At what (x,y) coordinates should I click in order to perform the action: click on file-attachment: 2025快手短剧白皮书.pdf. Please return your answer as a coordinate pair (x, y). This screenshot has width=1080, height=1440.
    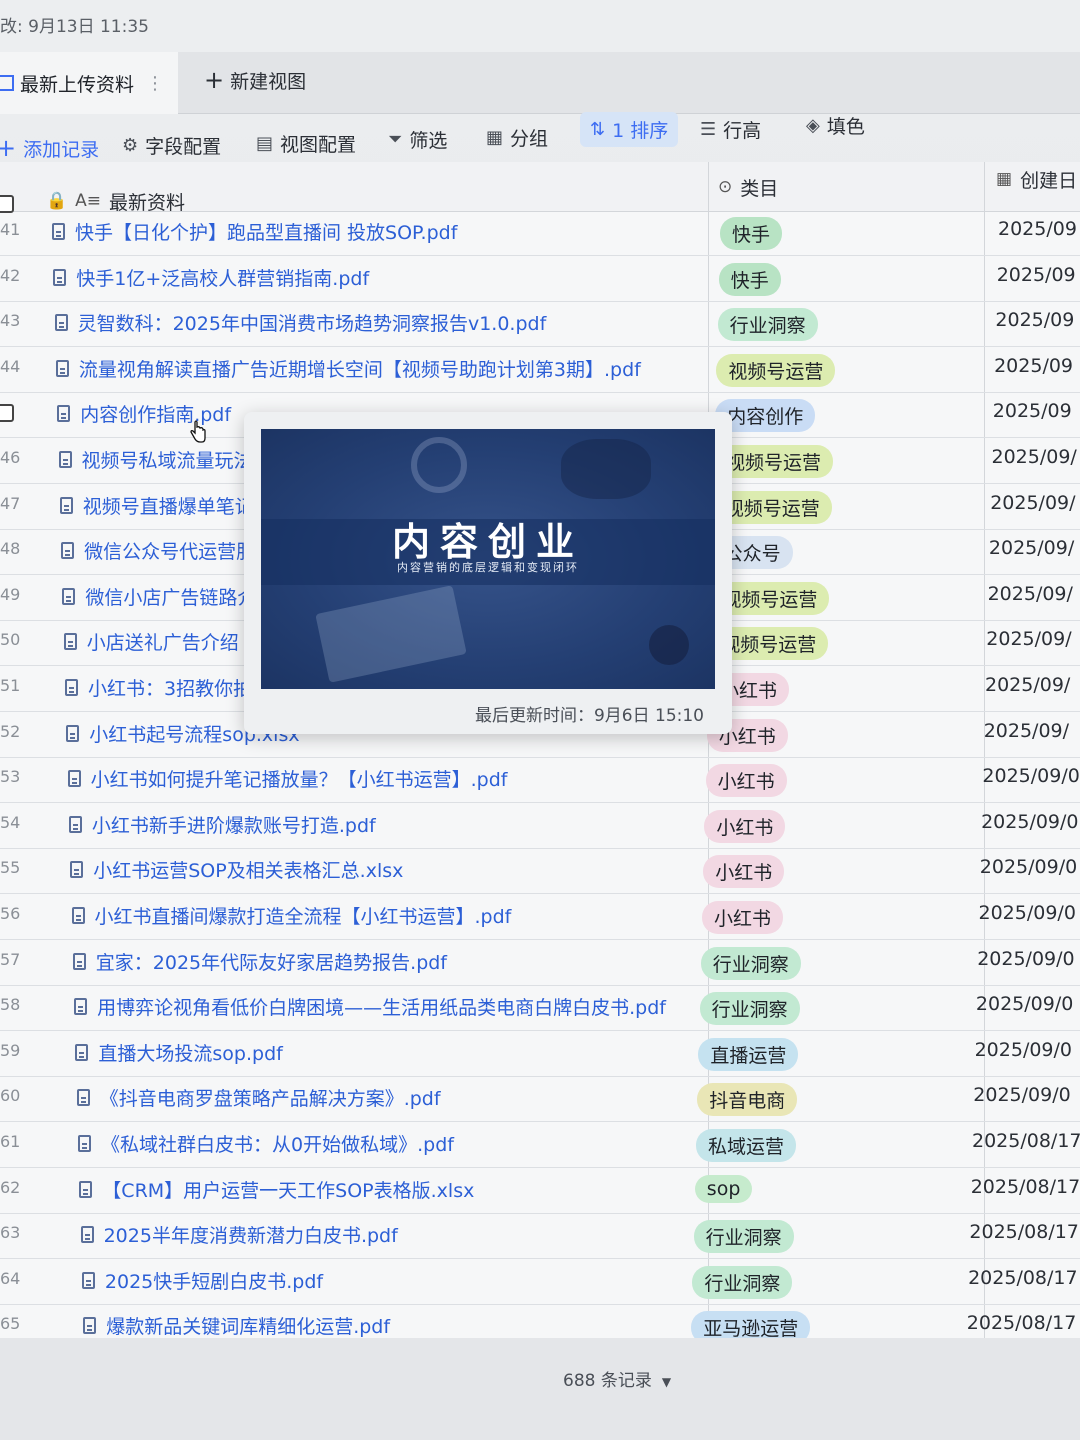
    Looking at the image, I should click on (202, 1280).